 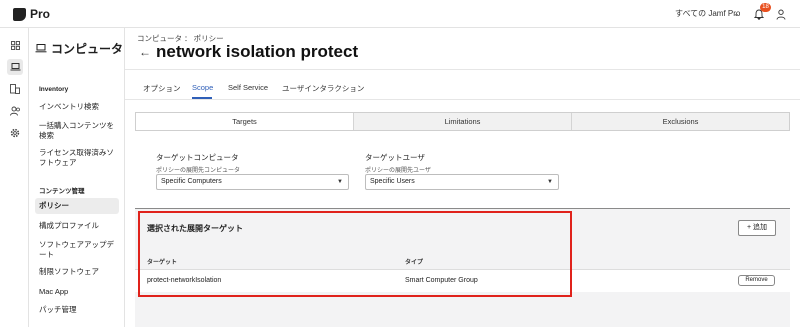 I want to click on segment-targets: Targets, so click(x=244, y=121).